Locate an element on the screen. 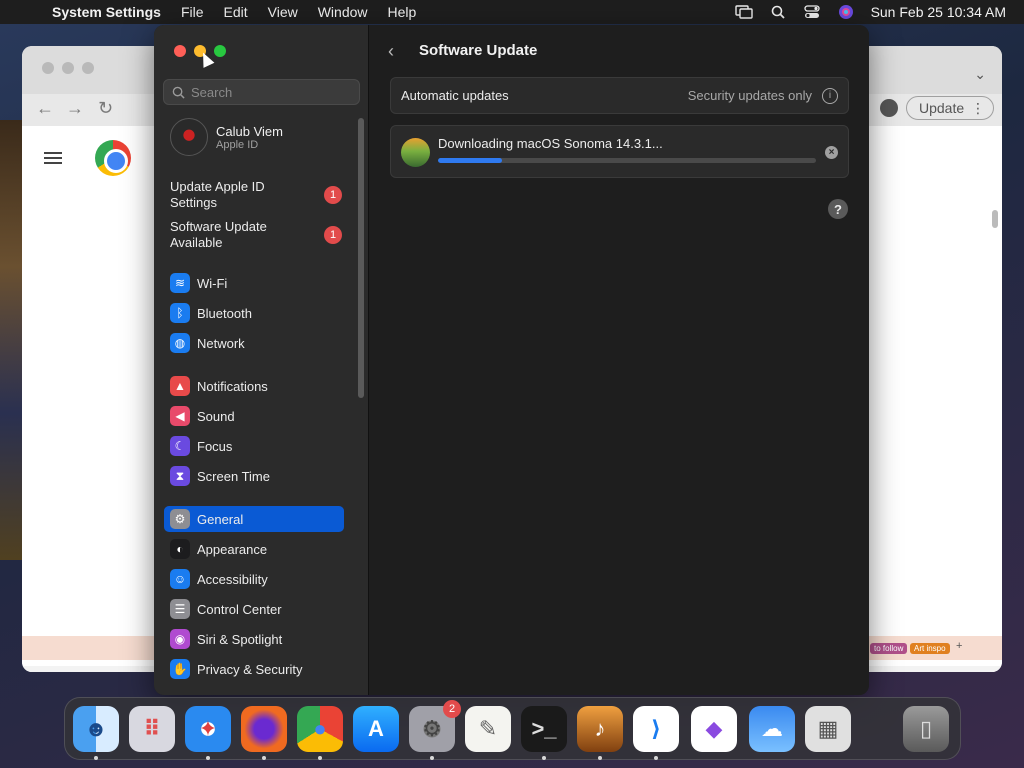 The image size is (1024, 768). browser-update-button: Update ⋮ is located at coordinates (950, 108).